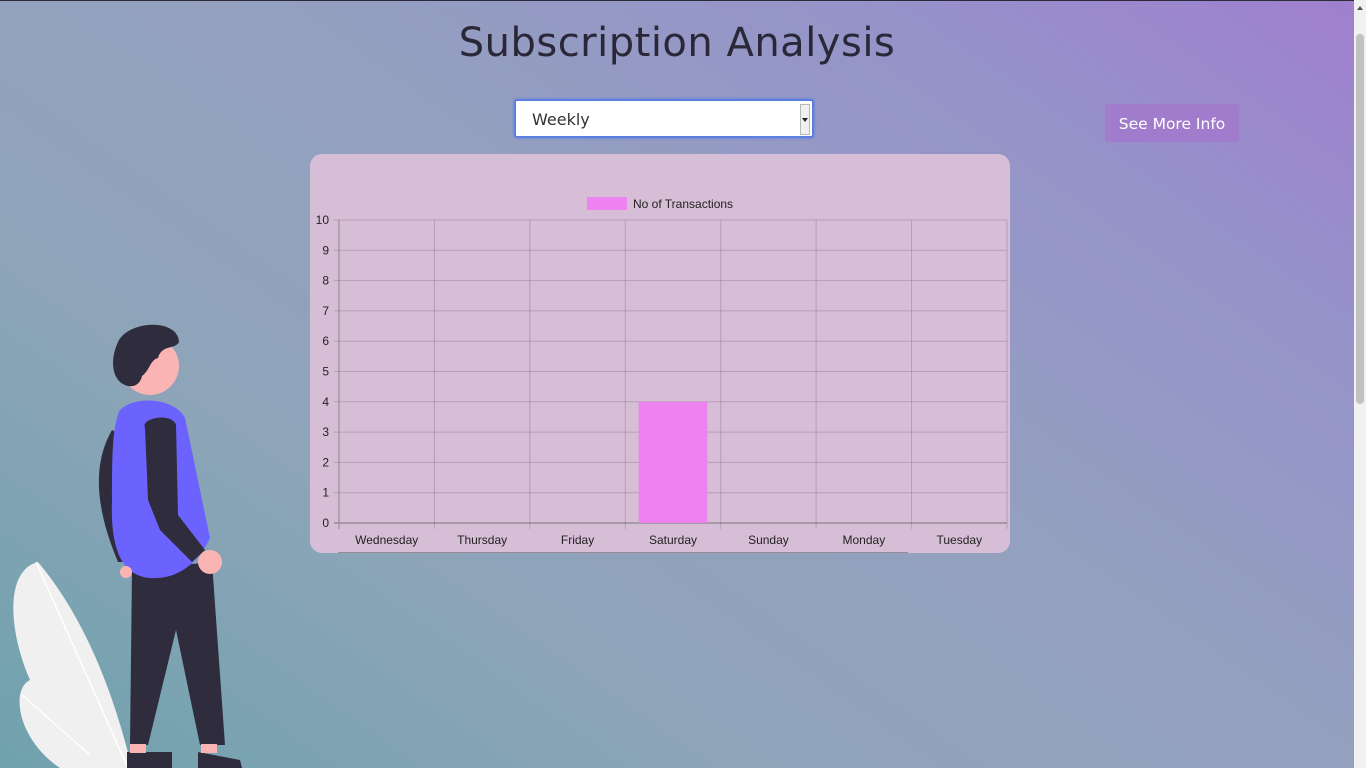  Describe the element at coordinates (325, 341) in the screenshot. I see `y-tick-label: 6` at that location.